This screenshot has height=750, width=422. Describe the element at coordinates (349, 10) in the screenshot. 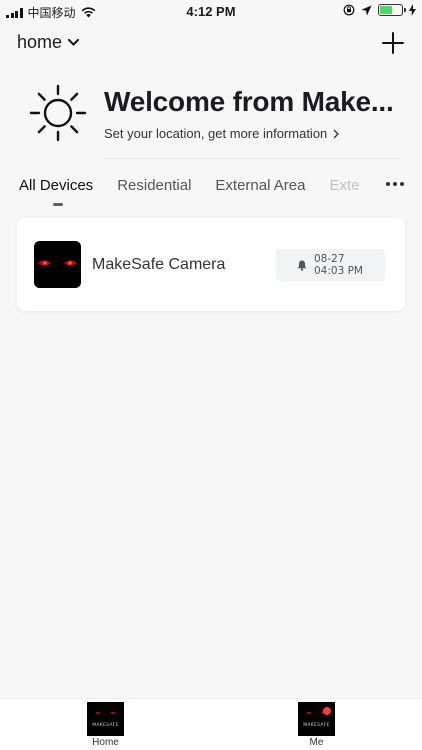

I see `orientation-lock-icon` at that location.